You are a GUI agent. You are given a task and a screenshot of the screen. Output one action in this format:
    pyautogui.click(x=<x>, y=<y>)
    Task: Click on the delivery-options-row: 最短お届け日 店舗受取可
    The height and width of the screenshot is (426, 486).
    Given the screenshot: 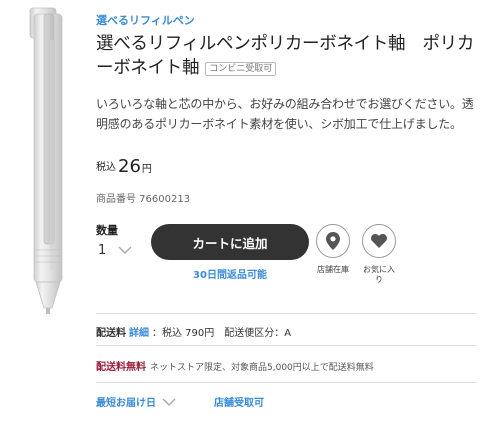 What is the action you would take?
    pyautogui.click(x=180, y=401)
    